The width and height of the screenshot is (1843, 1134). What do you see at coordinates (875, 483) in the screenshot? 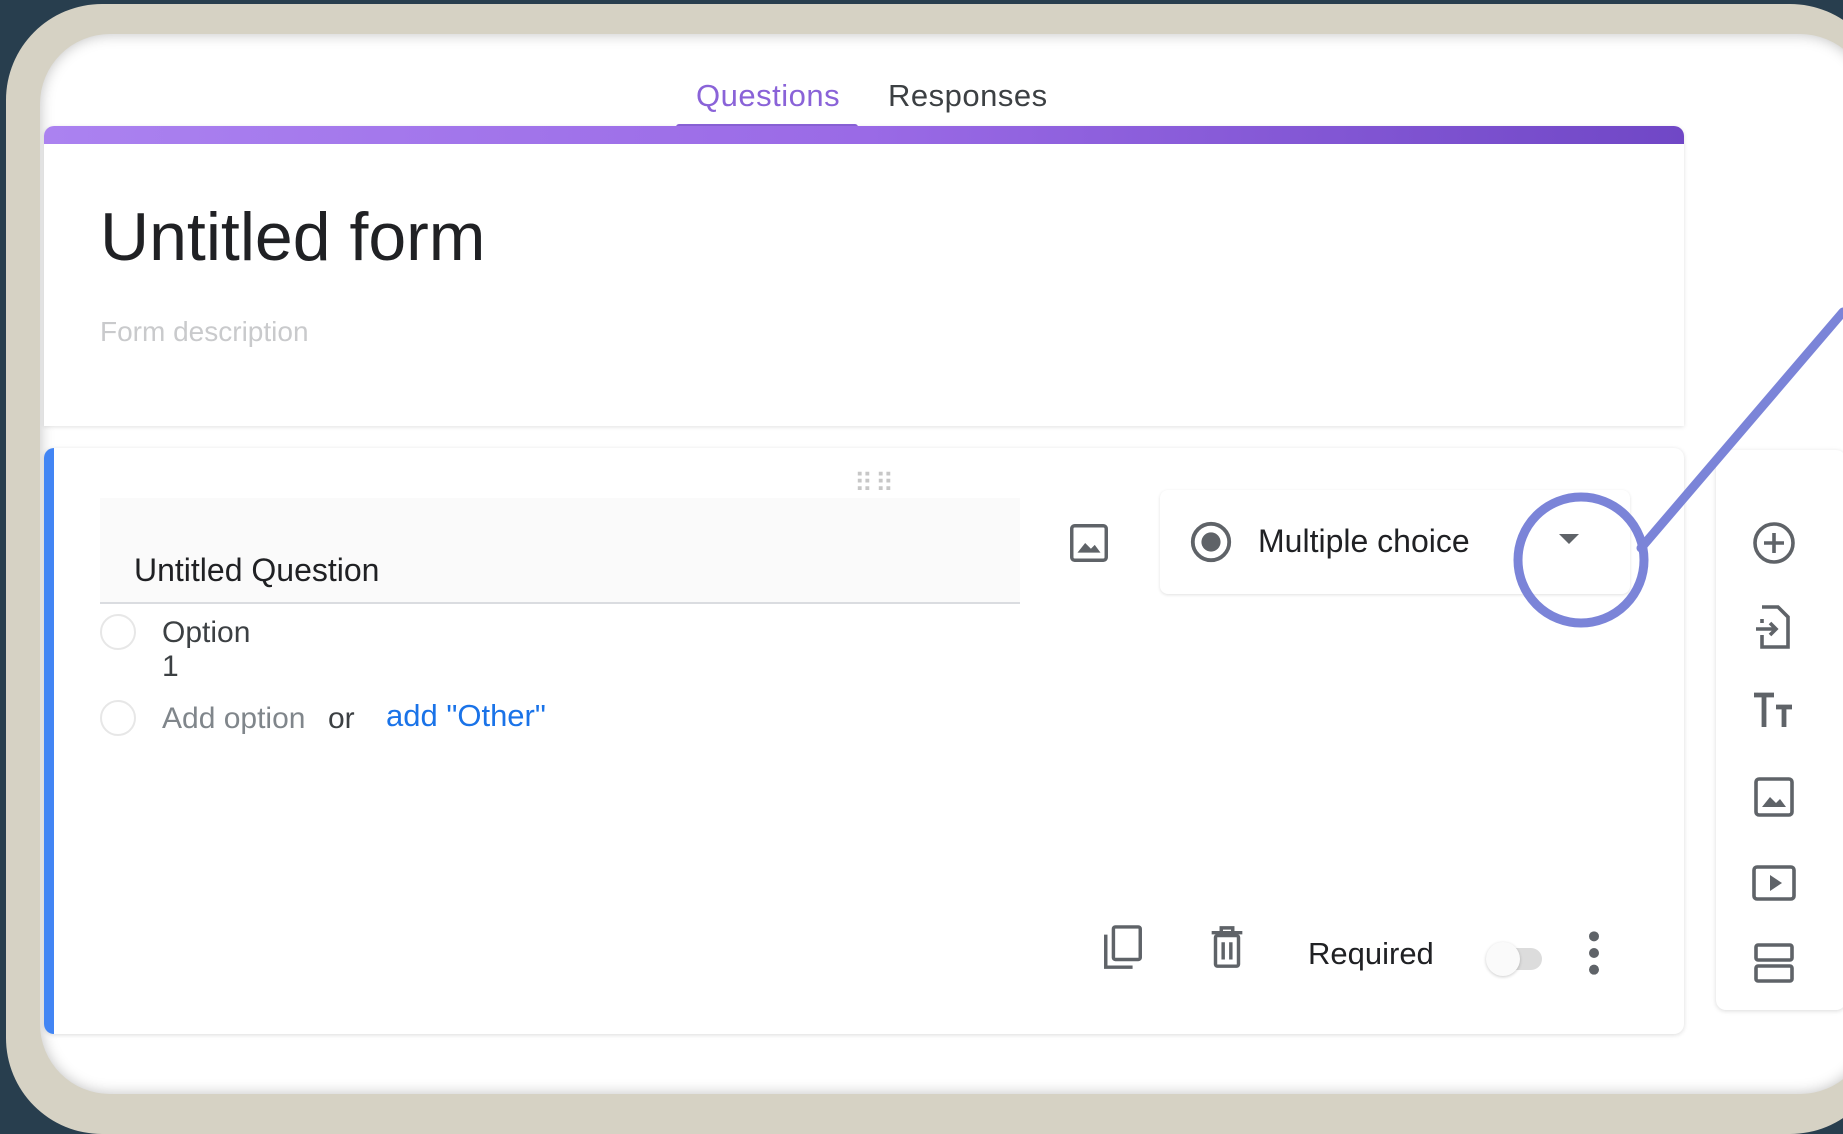
I see `drag-handle-icon: ⠿⠿` at bounding box center [875, 483].